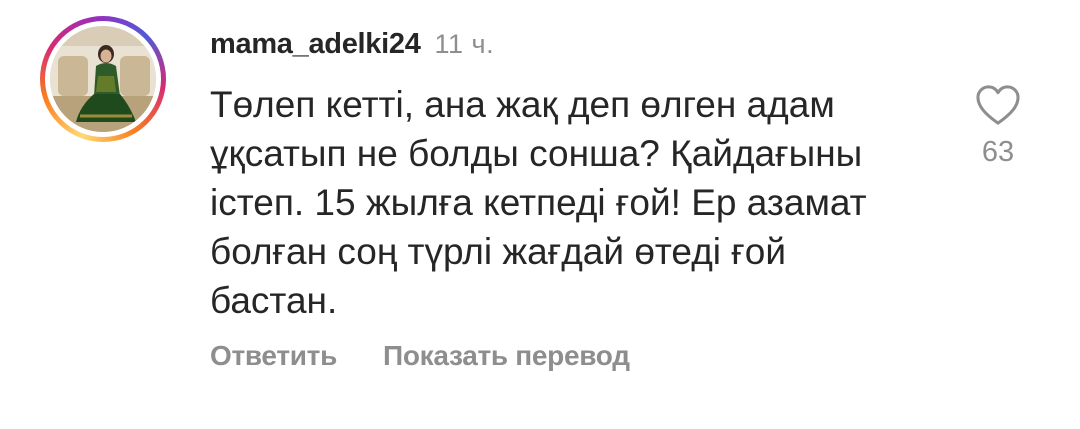  Describe the element at coordinates (273, 356) in the screenshot. I see `reply-button: Ответить` at that location.